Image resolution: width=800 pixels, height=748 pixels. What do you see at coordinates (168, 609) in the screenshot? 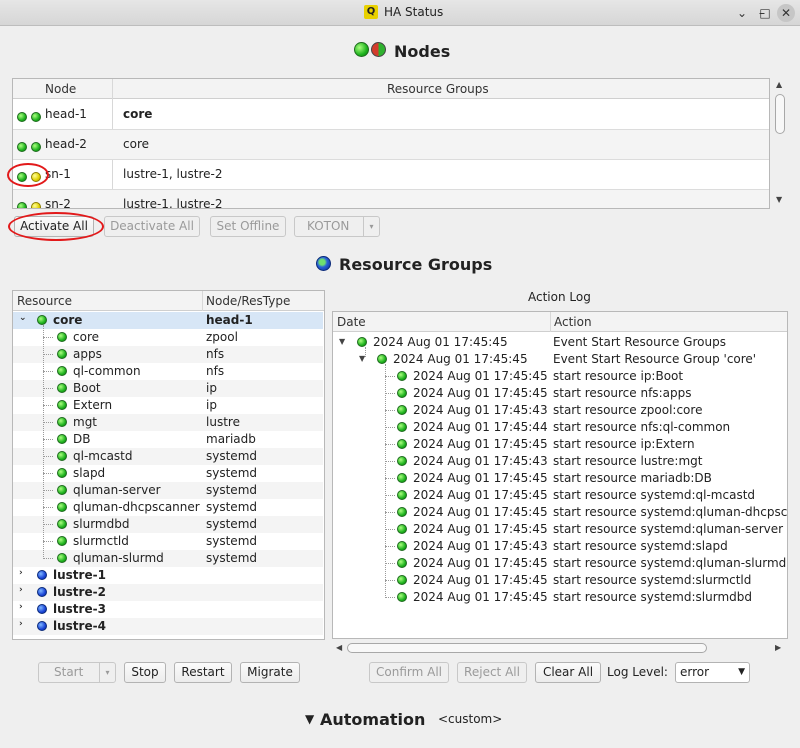
I see `tree-item: › lustre-3` at bounding box center [168, 609].